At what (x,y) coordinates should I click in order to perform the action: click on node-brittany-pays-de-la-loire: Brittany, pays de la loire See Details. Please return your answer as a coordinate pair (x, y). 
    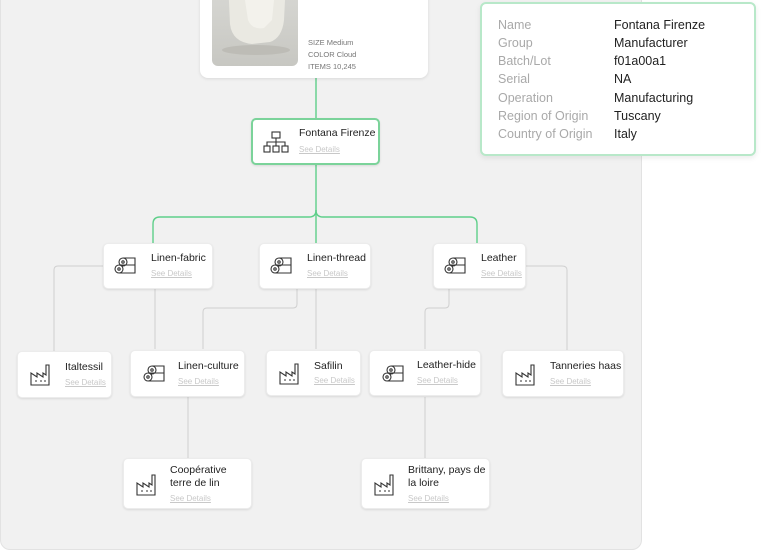
    Looking at the image, I should click on (425, 483).